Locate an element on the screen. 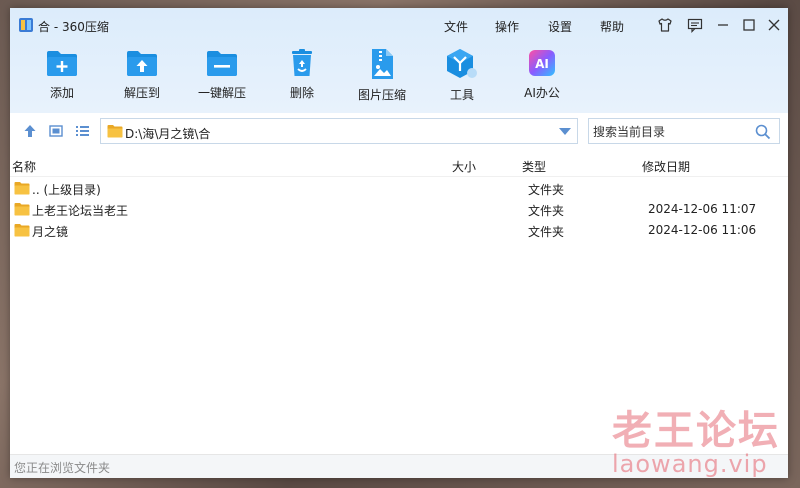 Image resolution: width=800 pixels, height=488 pixels. menu-help: 帮助 is located at coordinates (612, 26).